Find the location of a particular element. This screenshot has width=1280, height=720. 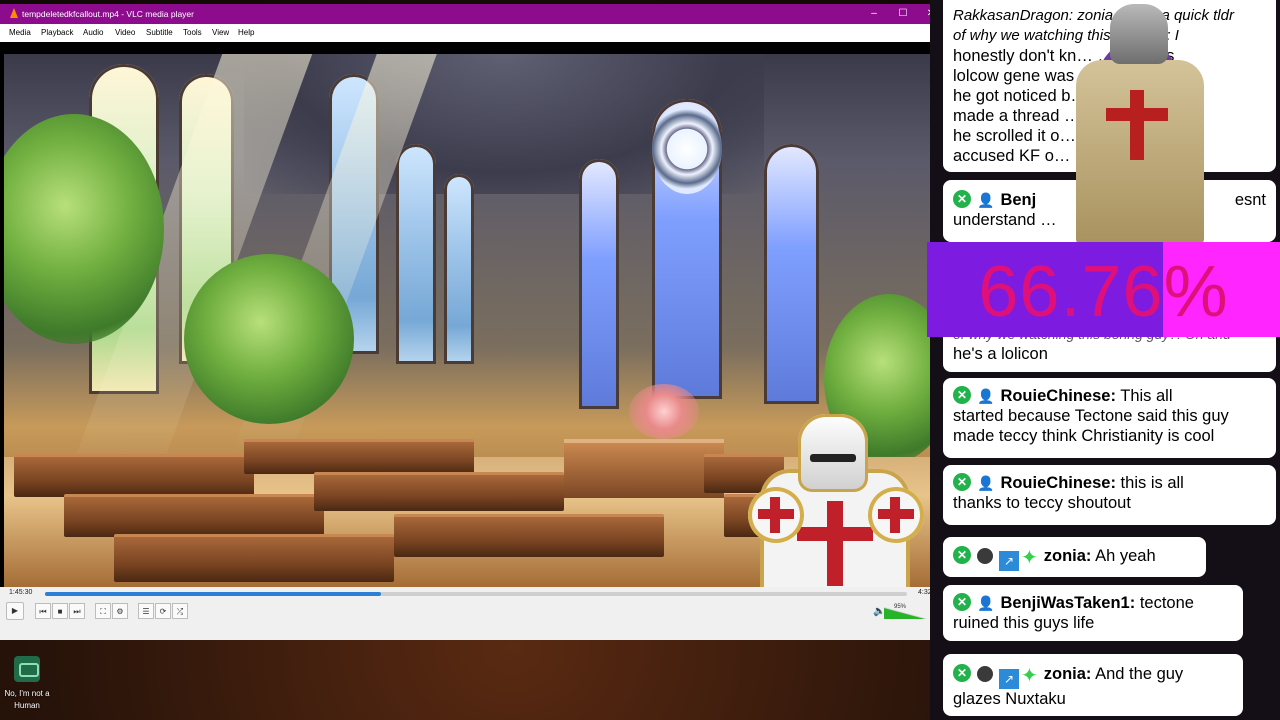

percentage-value: 66.76% is located at coordinates (1103, 292).